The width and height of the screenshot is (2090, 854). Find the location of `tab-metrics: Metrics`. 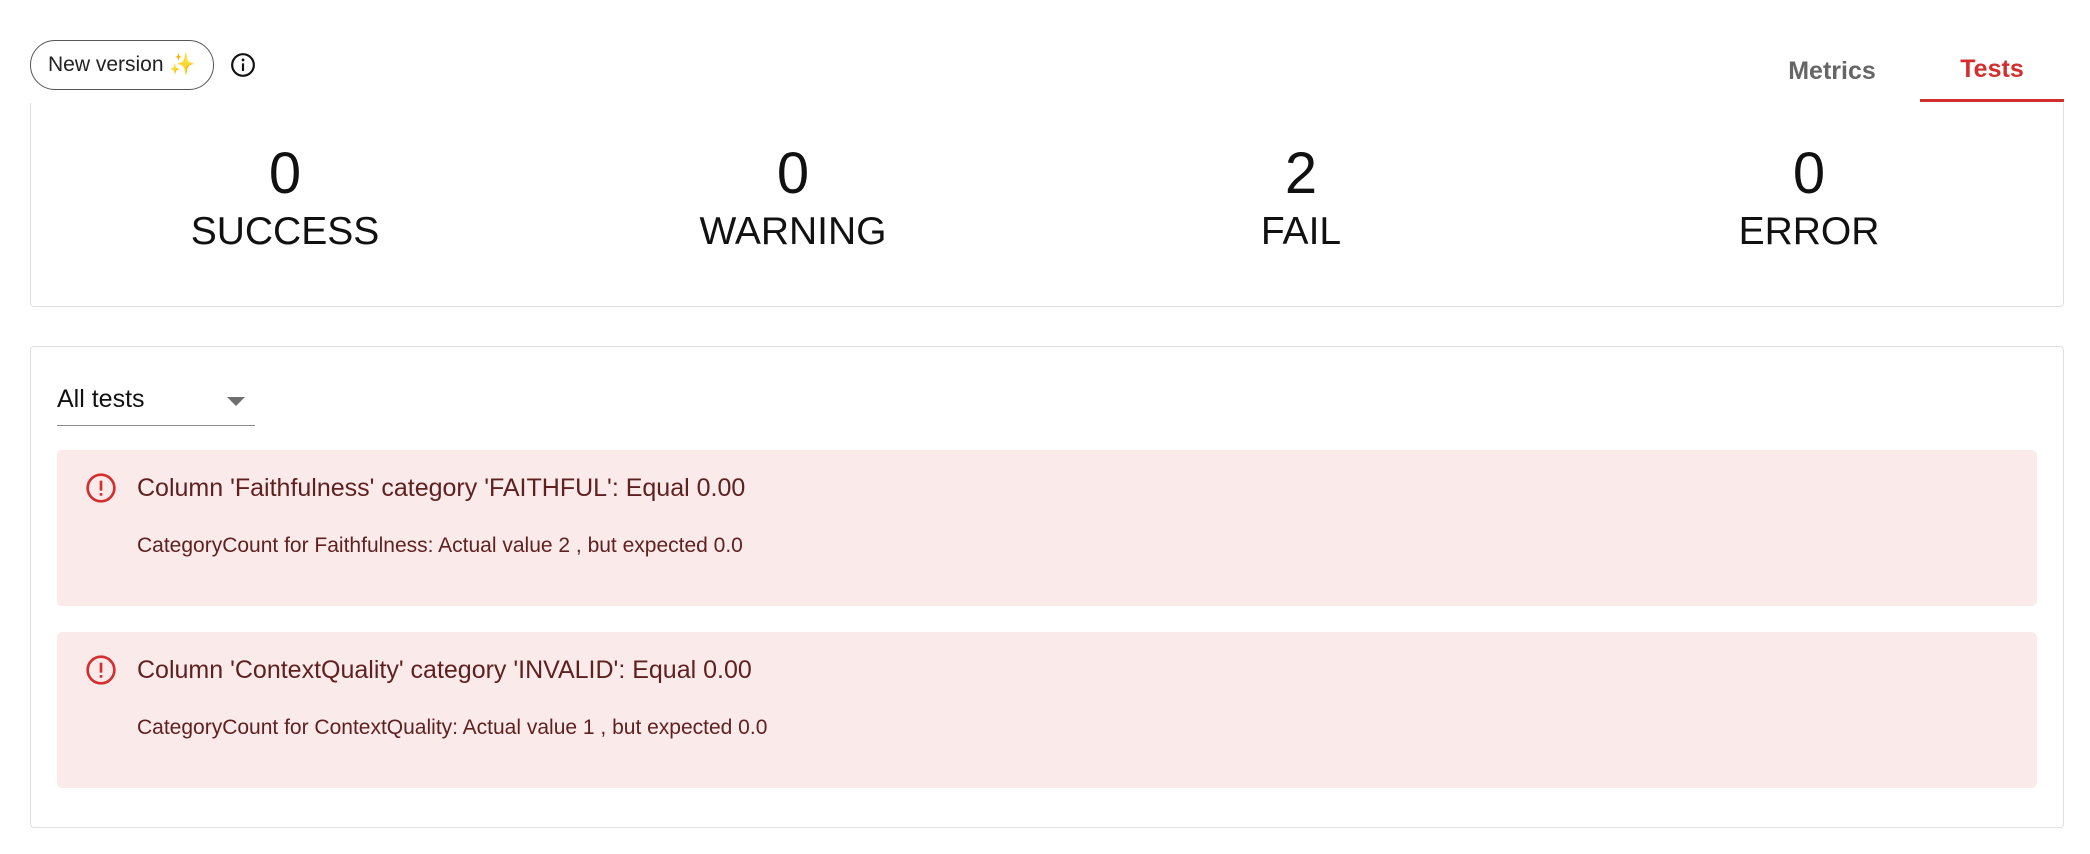

tab-metrics: Metrics is located at coordinates (1832, 71).